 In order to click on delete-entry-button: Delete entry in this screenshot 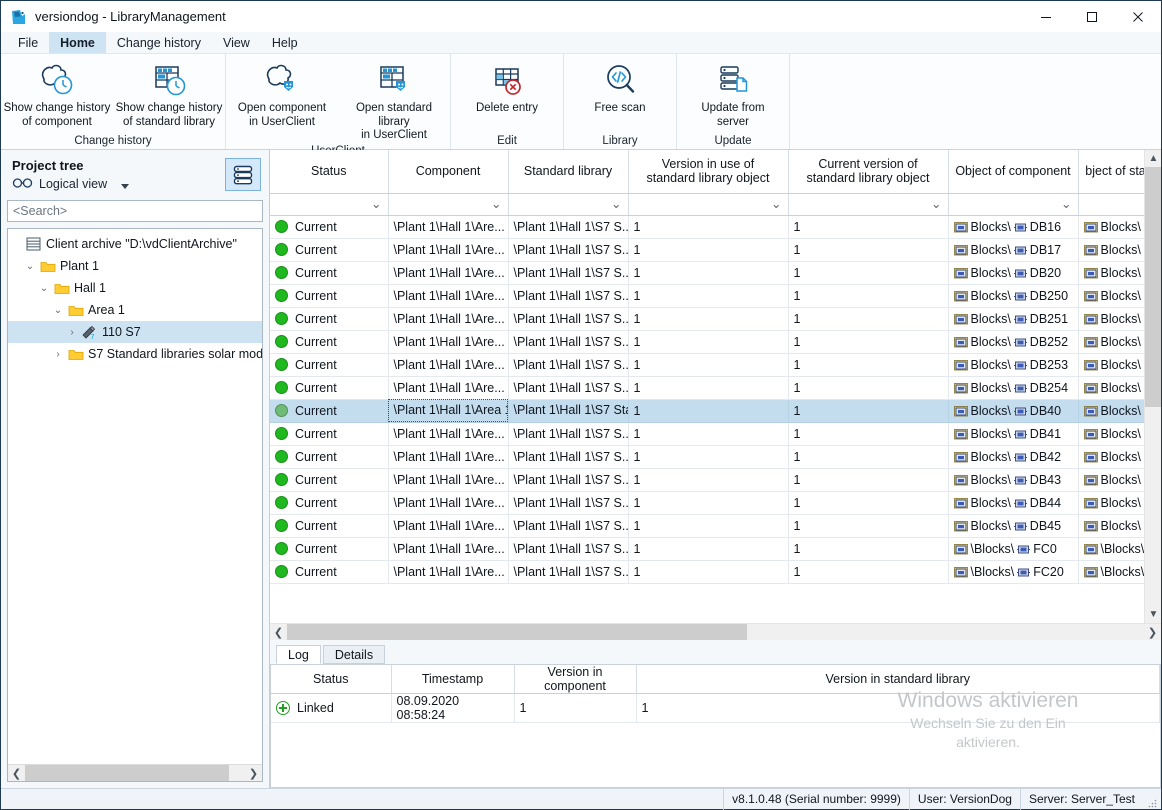, I will do `click(507, 87)`.